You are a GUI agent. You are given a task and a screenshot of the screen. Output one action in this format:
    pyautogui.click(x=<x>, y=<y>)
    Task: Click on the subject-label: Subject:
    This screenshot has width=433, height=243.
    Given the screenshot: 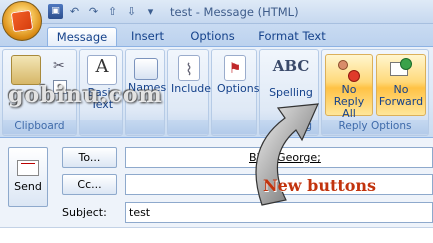 What is the action you would take?
    pyautogui.click(x=84, y=212)
    